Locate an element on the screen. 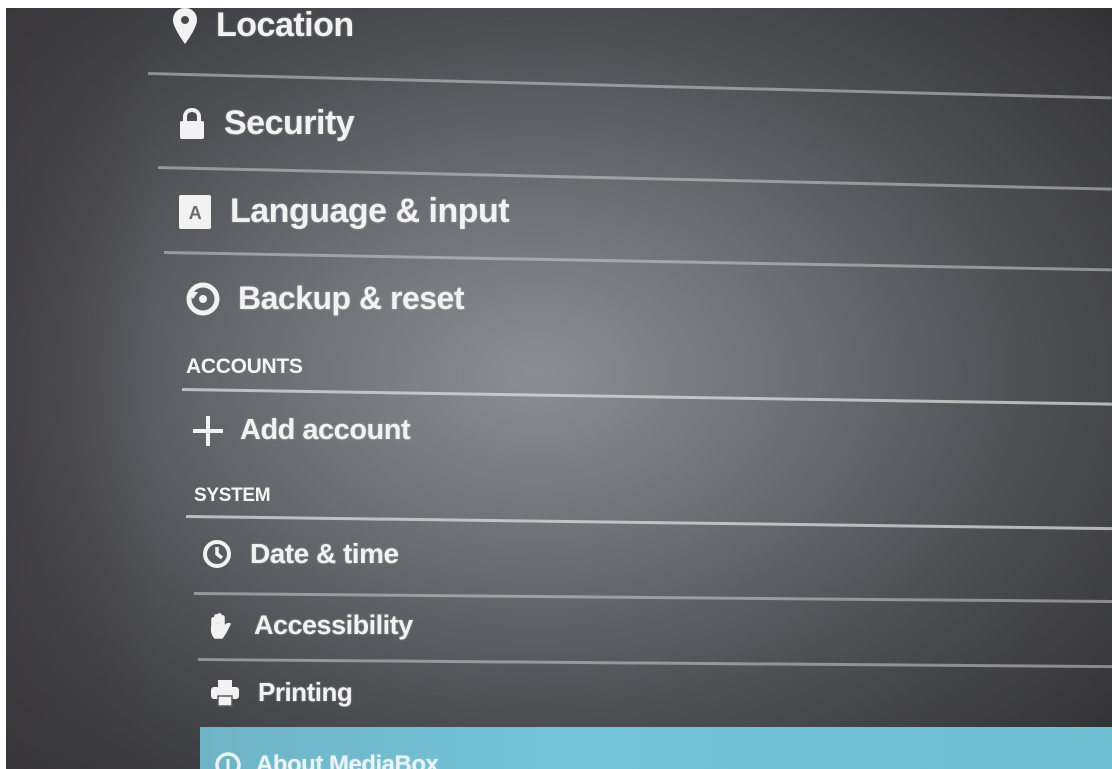  settings-item-language-input: A Language & input is located at coordinates (344, 211).